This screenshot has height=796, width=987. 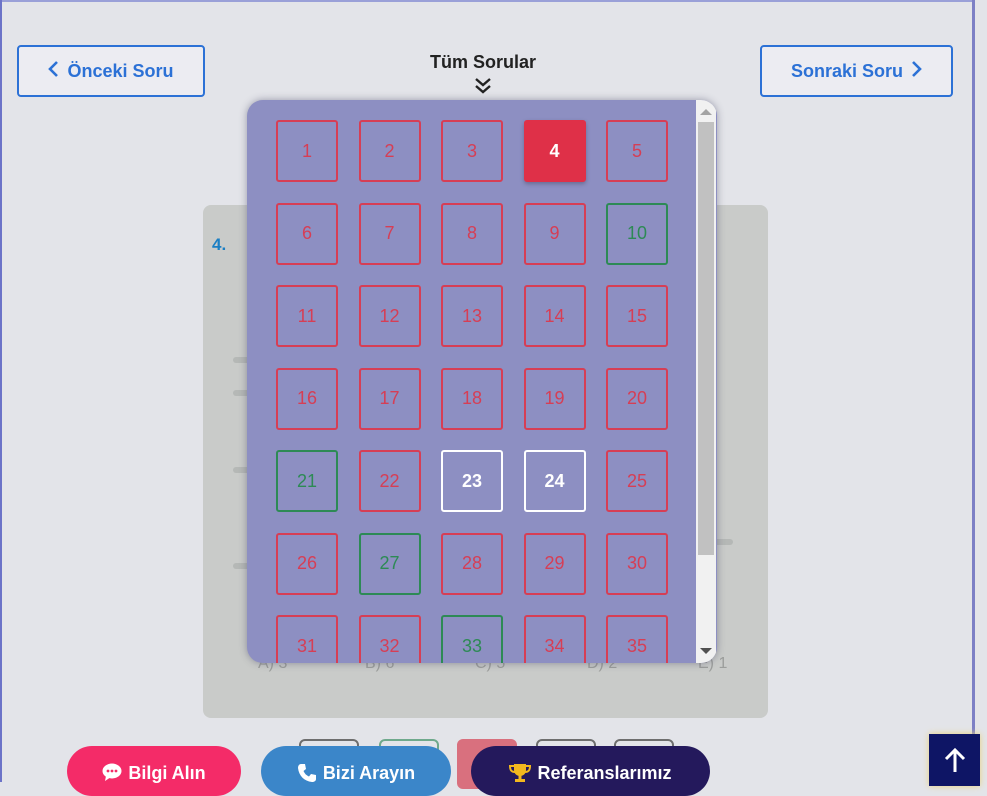 I want to click on question-cell-28: 28, so click(x=472, y=563).